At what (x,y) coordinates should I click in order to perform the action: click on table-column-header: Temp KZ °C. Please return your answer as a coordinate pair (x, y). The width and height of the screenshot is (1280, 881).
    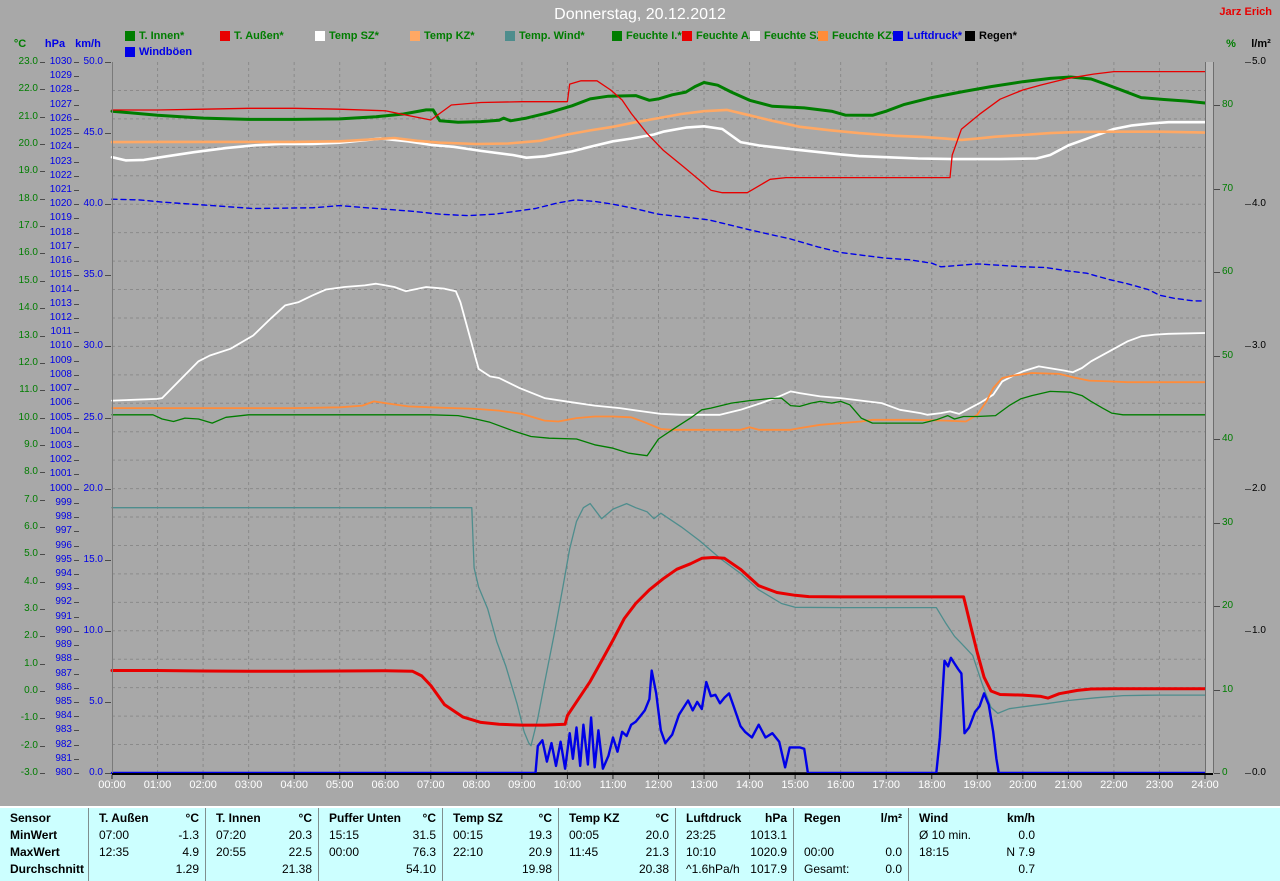
    Looking at the image, I should click on (617, 818).